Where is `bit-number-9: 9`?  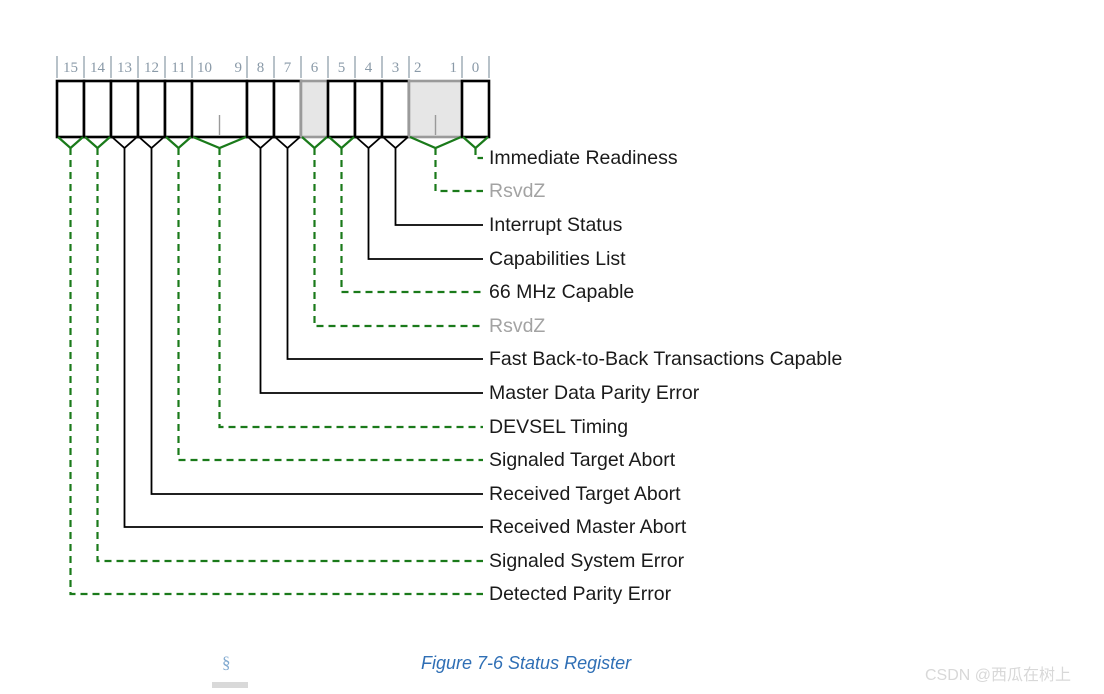 bit-number-9: 9 is located at coordinates (239, 68).